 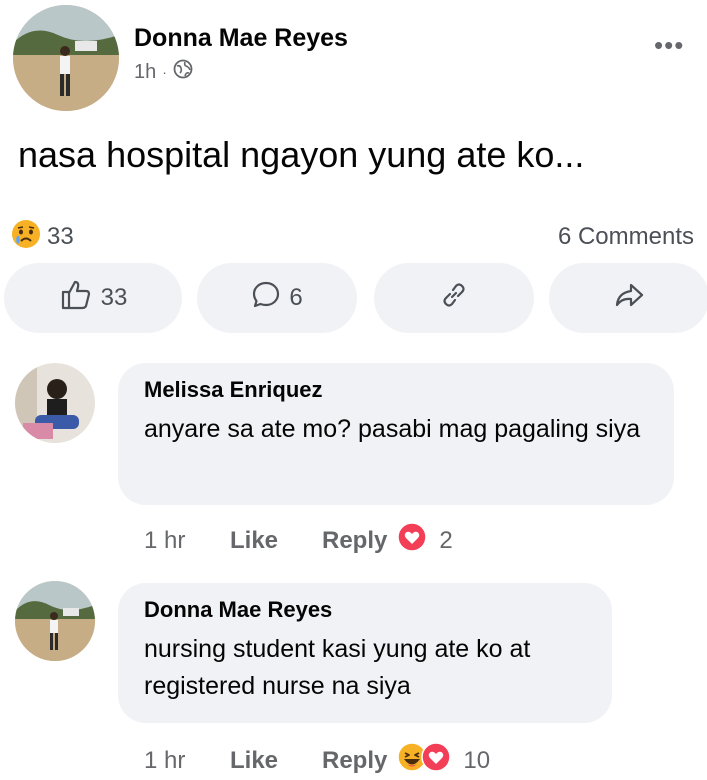 I want to click on reaction-count: 33, so click(x=60, y=236).